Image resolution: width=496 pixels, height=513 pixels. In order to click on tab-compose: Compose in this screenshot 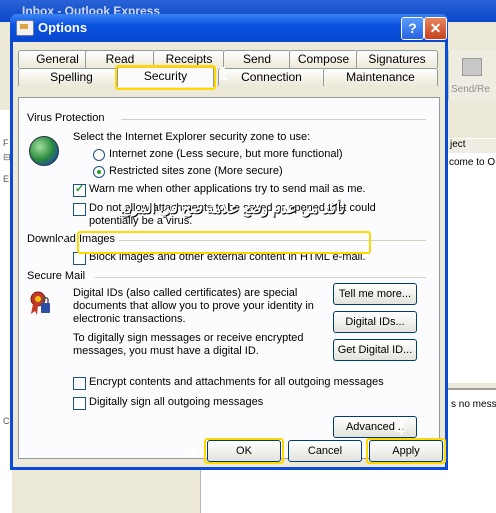, I will do `click(323, 59)`.